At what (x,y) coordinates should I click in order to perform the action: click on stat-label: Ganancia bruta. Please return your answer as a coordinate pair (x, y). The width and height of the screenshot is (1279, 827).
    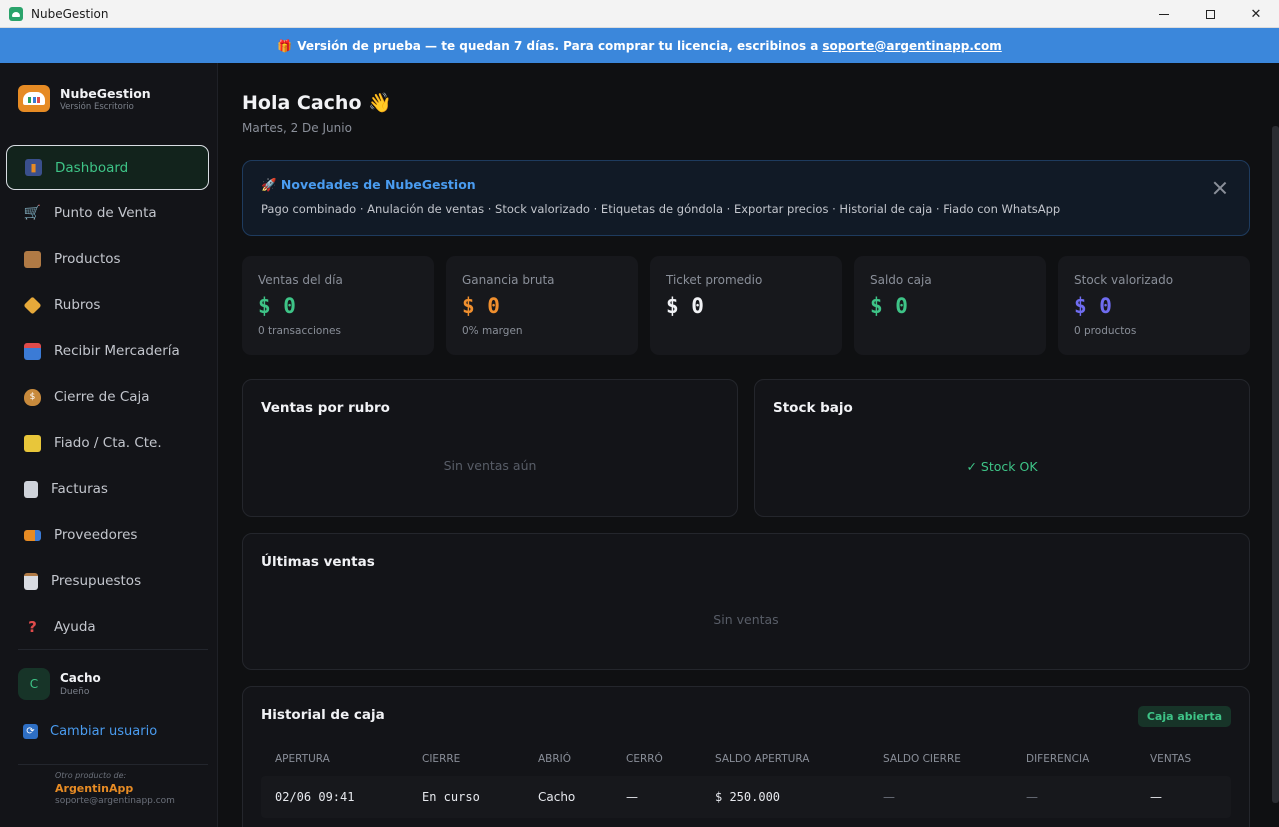
    Looking at the image, I should click on (508, 280).